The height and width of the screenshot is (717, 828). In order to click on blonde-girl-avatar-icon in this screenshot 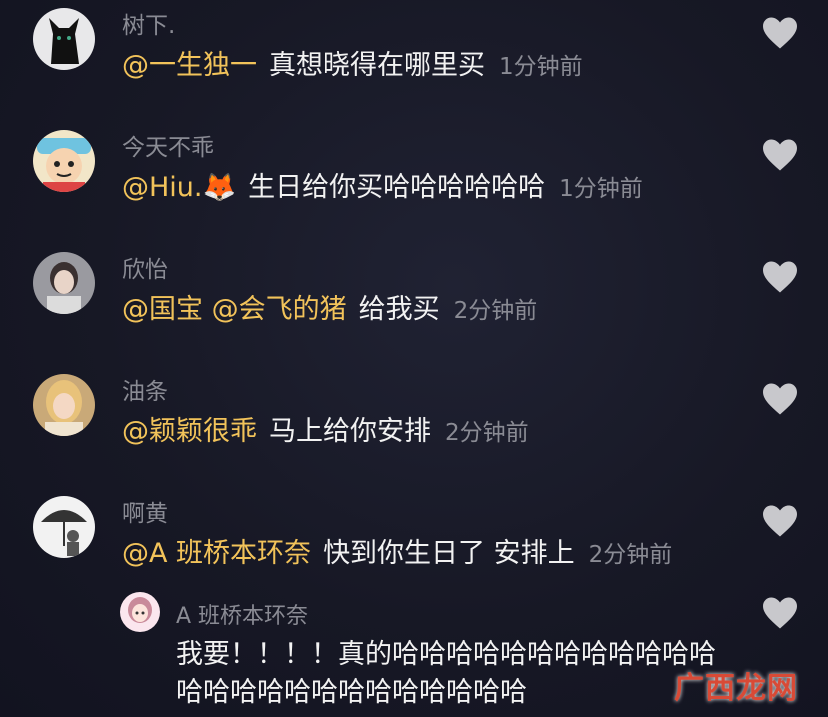, I will do `click(64, 405)`.